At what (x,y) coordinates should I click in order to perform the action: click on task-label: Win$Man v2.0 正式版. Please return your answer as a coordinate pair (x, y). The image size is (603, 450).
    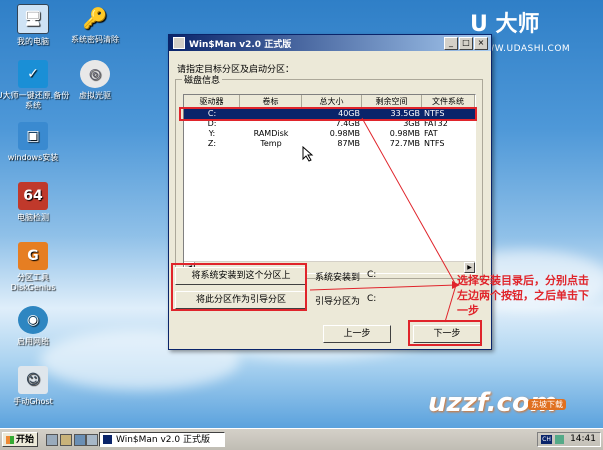
    Looking at the image, I should click on (163, 440).